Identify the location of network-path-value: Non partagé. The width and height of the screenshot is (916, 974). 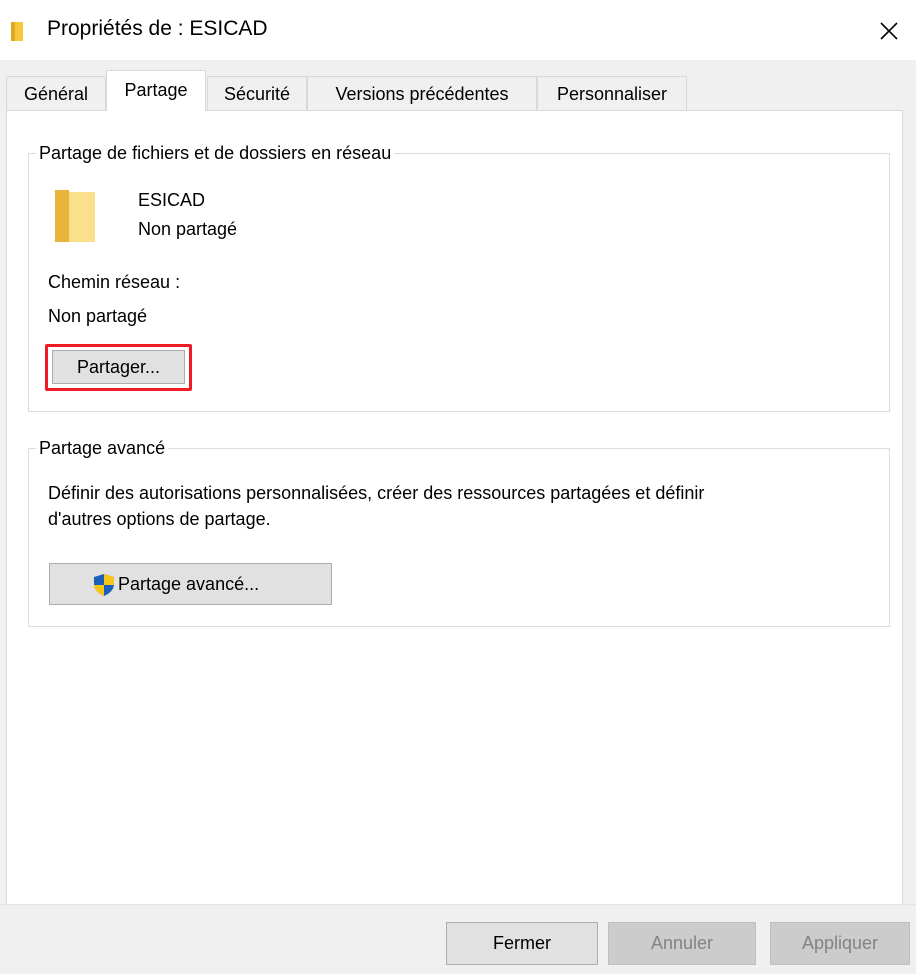
(98, 316).